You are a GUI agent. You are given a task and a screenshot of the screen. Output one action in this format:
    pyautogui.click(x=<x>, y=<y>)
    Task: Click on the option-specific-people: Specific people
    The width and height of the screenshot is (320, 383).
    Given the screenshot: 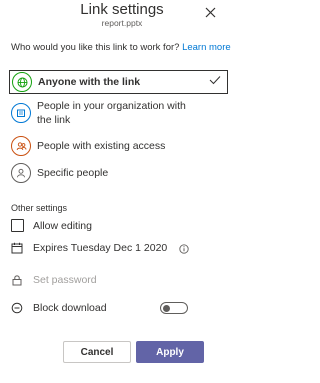 What is the action you would take?
    pyautogui.click(x=115, y=173)
    